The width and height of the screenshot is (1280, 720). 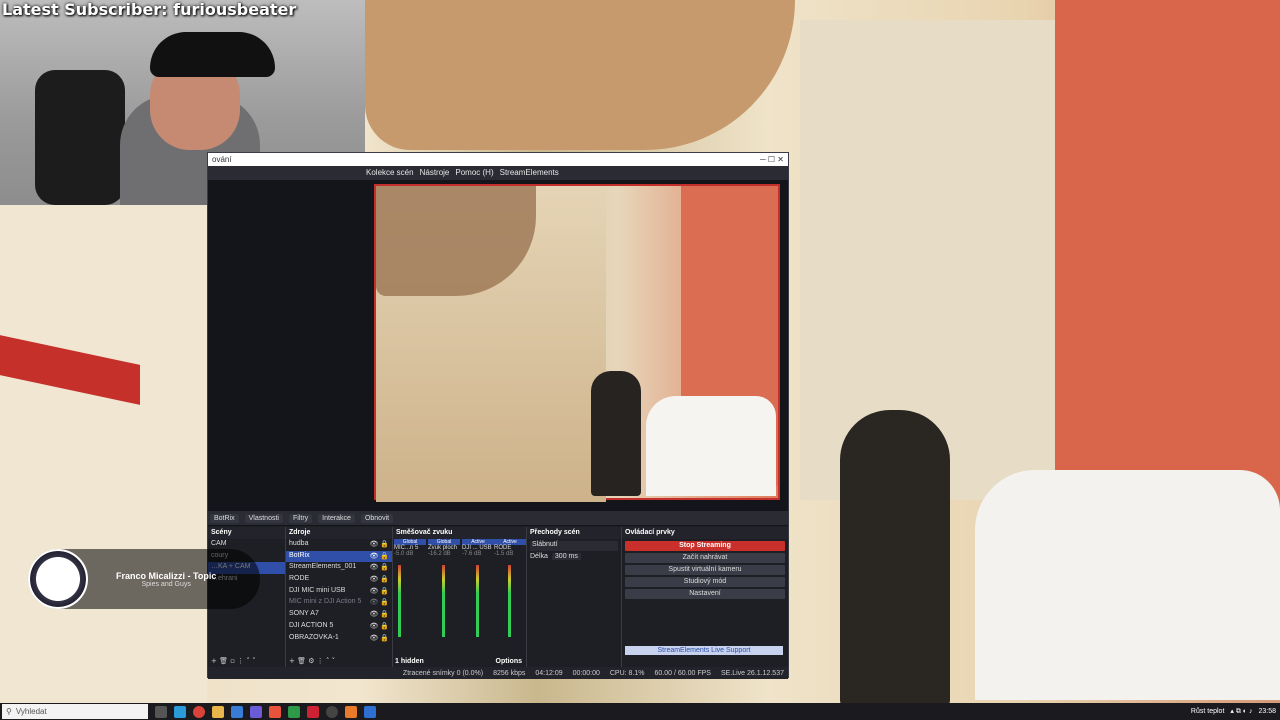 What do you see at coordinates (224, 518) in the screenshot?
I see `selected-source-label: BotRix` at bounding box center [224, 518].